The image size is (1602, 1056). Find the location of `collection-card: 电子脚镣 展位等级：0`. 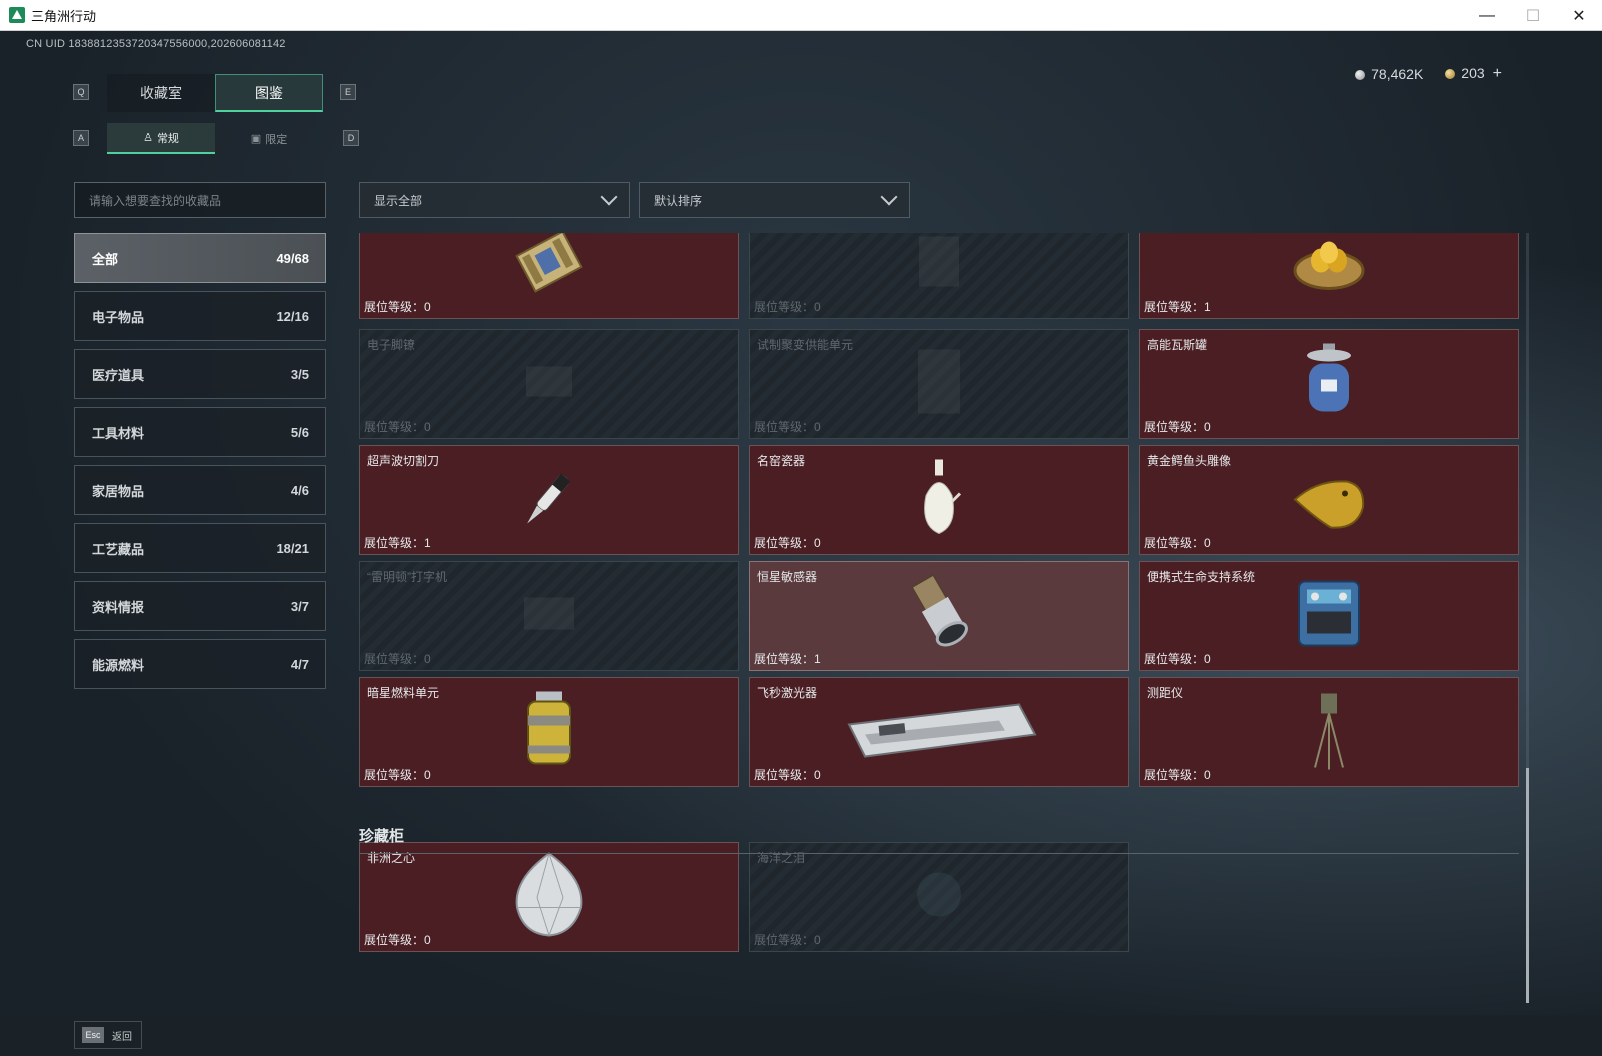

collection-card: 电子脚镣 展位等级：0 is located at coordinates (549, 384).